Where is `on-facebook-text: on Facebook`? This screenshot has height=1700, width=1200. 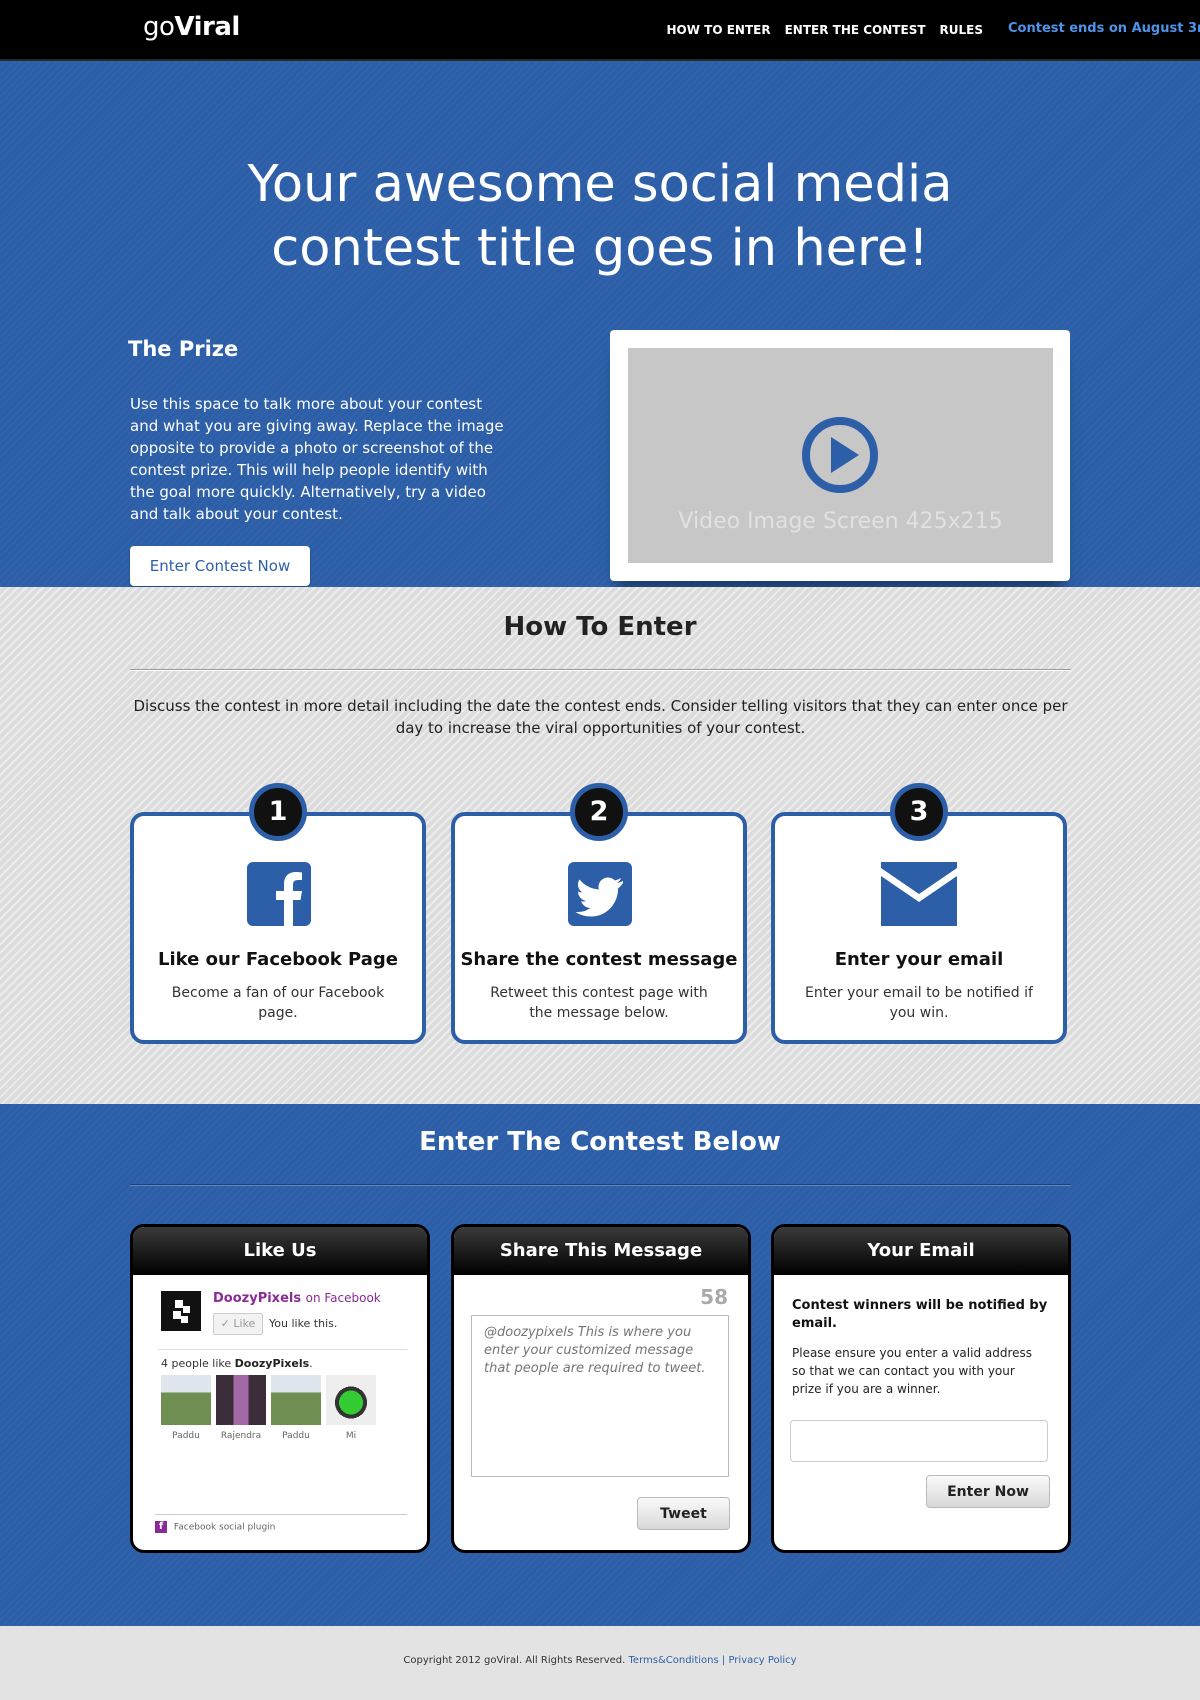 on-facebook-text: on Facebook is located at coordinates (343, 1298).